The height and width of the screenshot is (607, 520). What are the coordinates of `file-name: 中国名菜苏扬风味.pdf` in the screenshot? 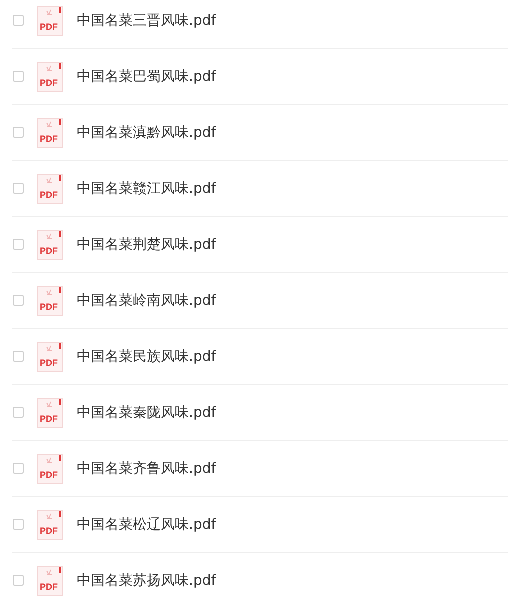 It's located at (146, 581).